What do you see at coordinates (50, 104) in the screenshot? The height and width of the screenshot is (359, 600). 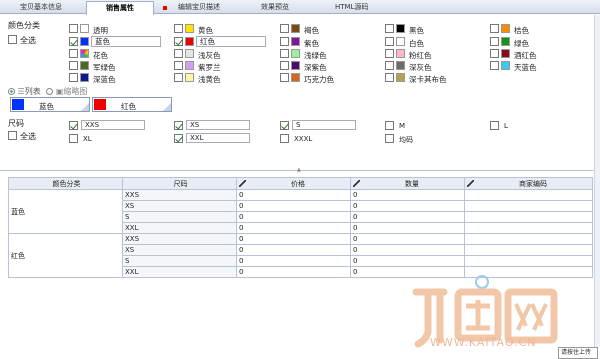 I see `selected-color-blue: 蓝色` at bounding box center [50, 104].